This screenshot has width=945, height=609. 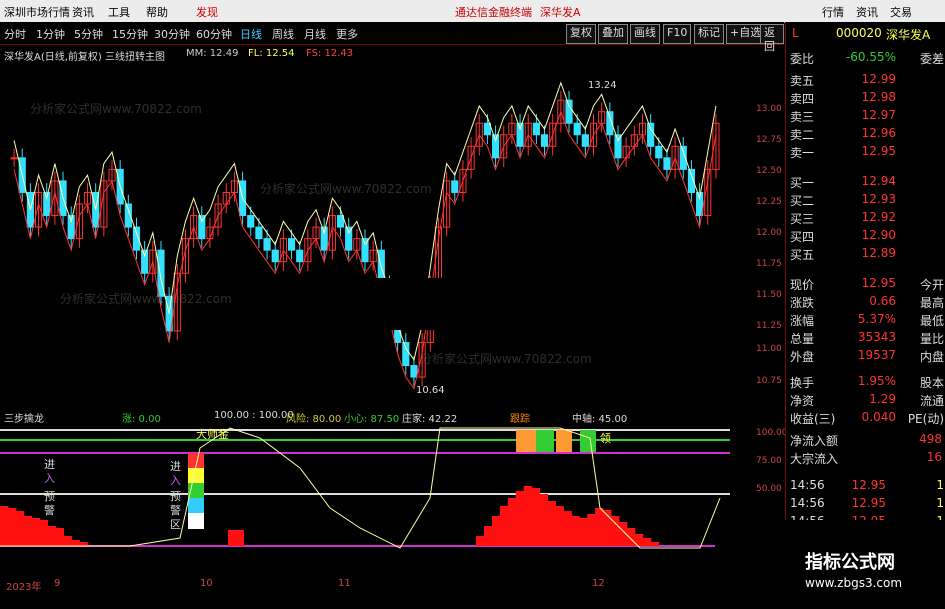 I want to click on row-extra: PE(动), so click(x=925, y=419).